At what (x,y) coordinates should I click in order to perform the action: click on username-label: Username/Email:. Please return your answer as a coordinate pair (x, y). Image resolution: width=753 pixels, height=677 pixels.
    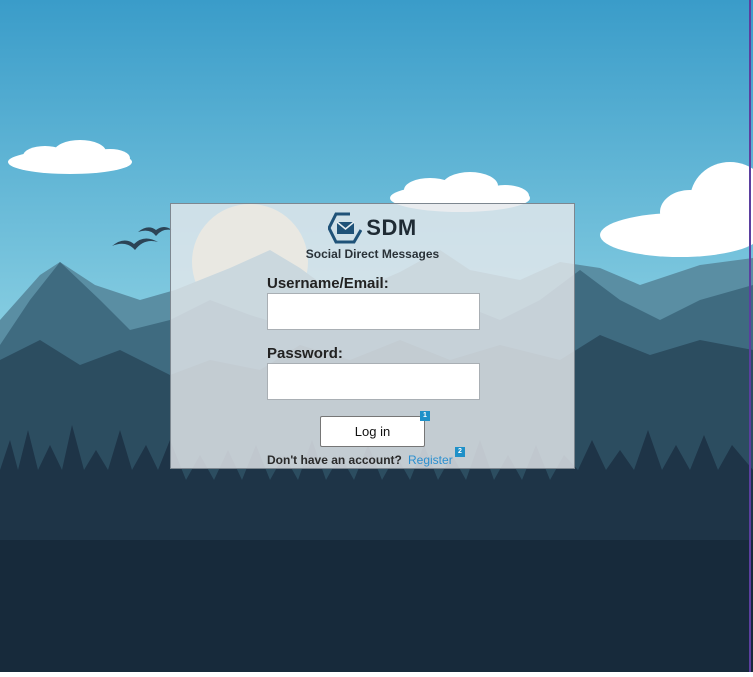
    Looking at the image, I should click on (328, 283).